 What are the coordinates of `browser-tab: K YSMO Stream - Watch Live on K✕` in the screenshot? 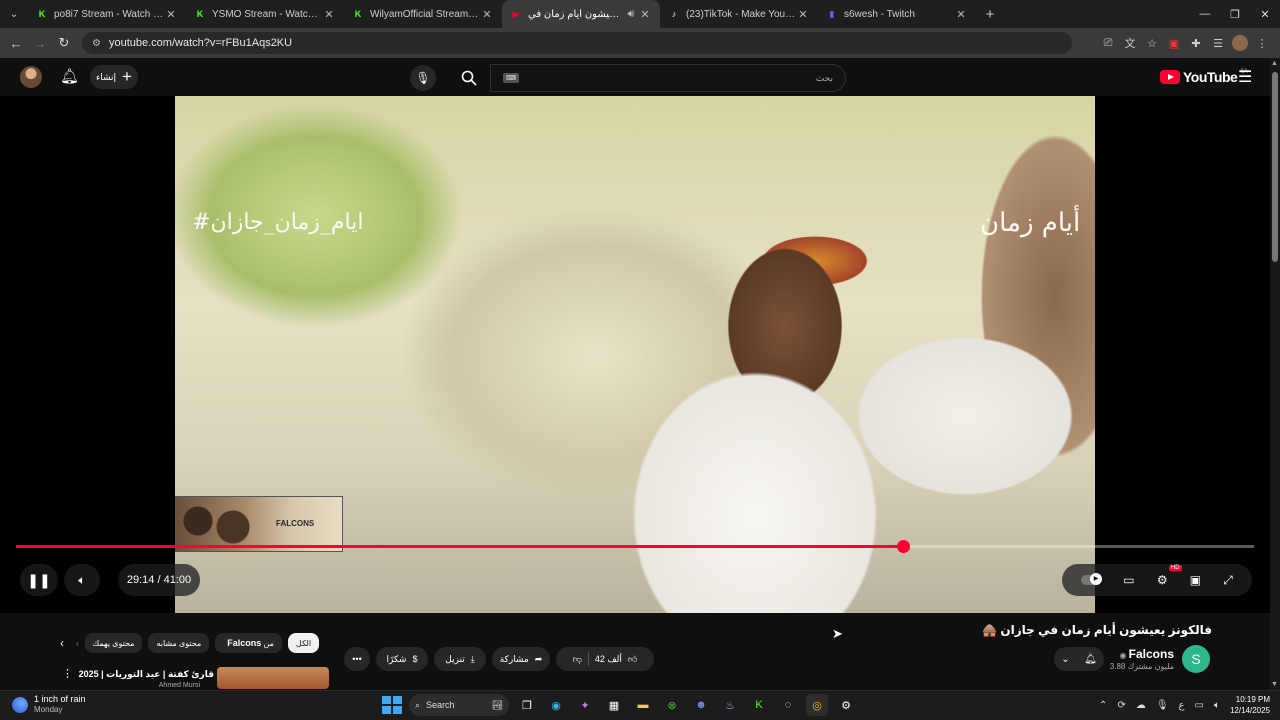 It's located at (265, 14).